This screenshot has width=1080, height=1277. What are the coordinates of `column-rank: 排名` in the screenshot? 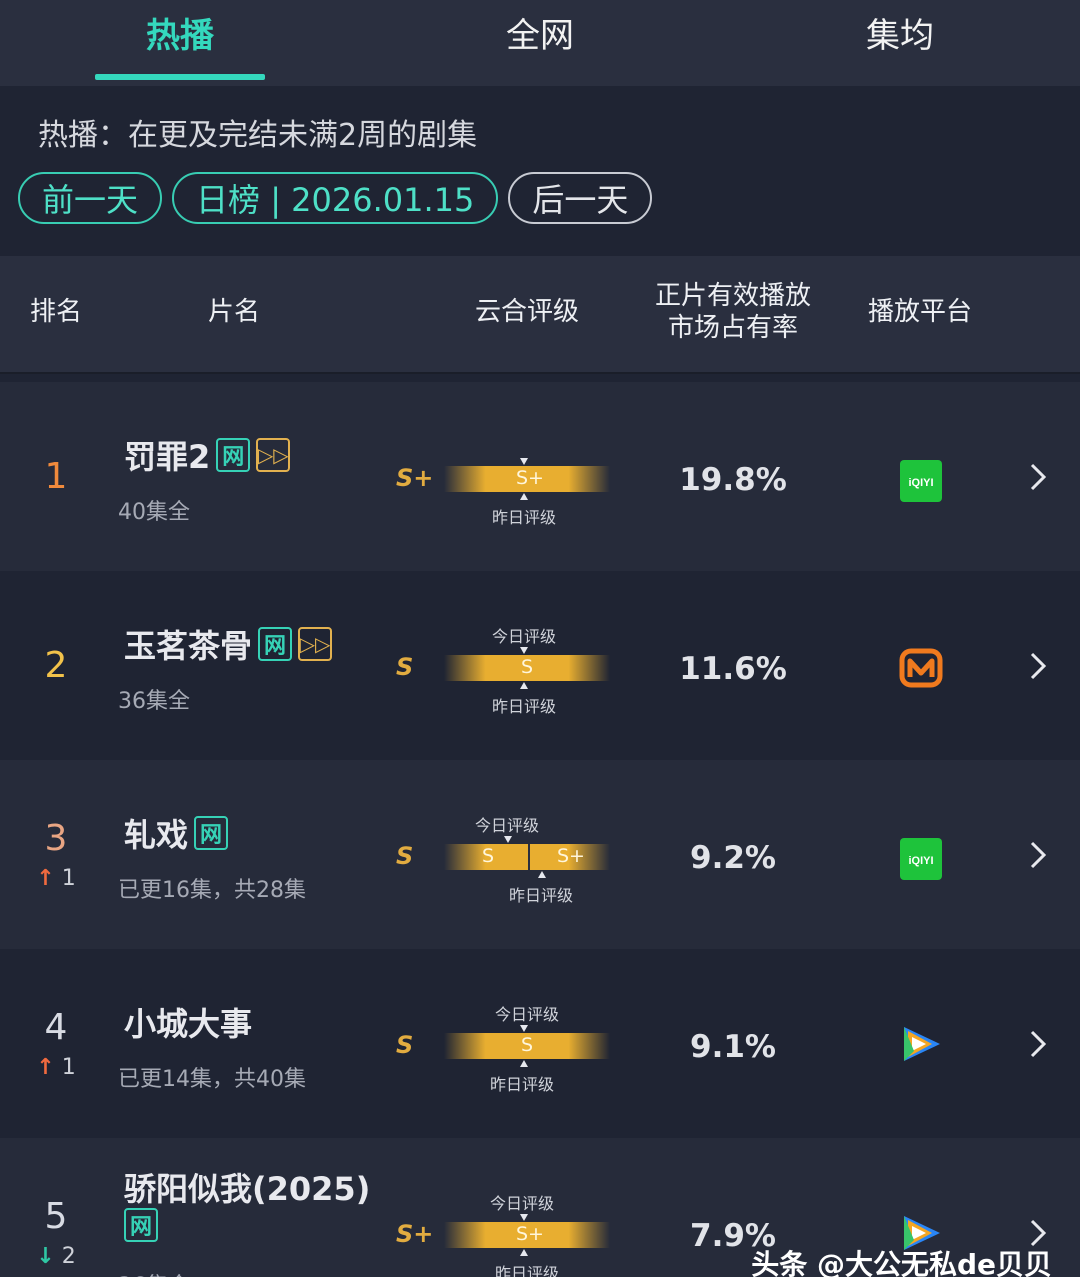 It's located at (56, 312).